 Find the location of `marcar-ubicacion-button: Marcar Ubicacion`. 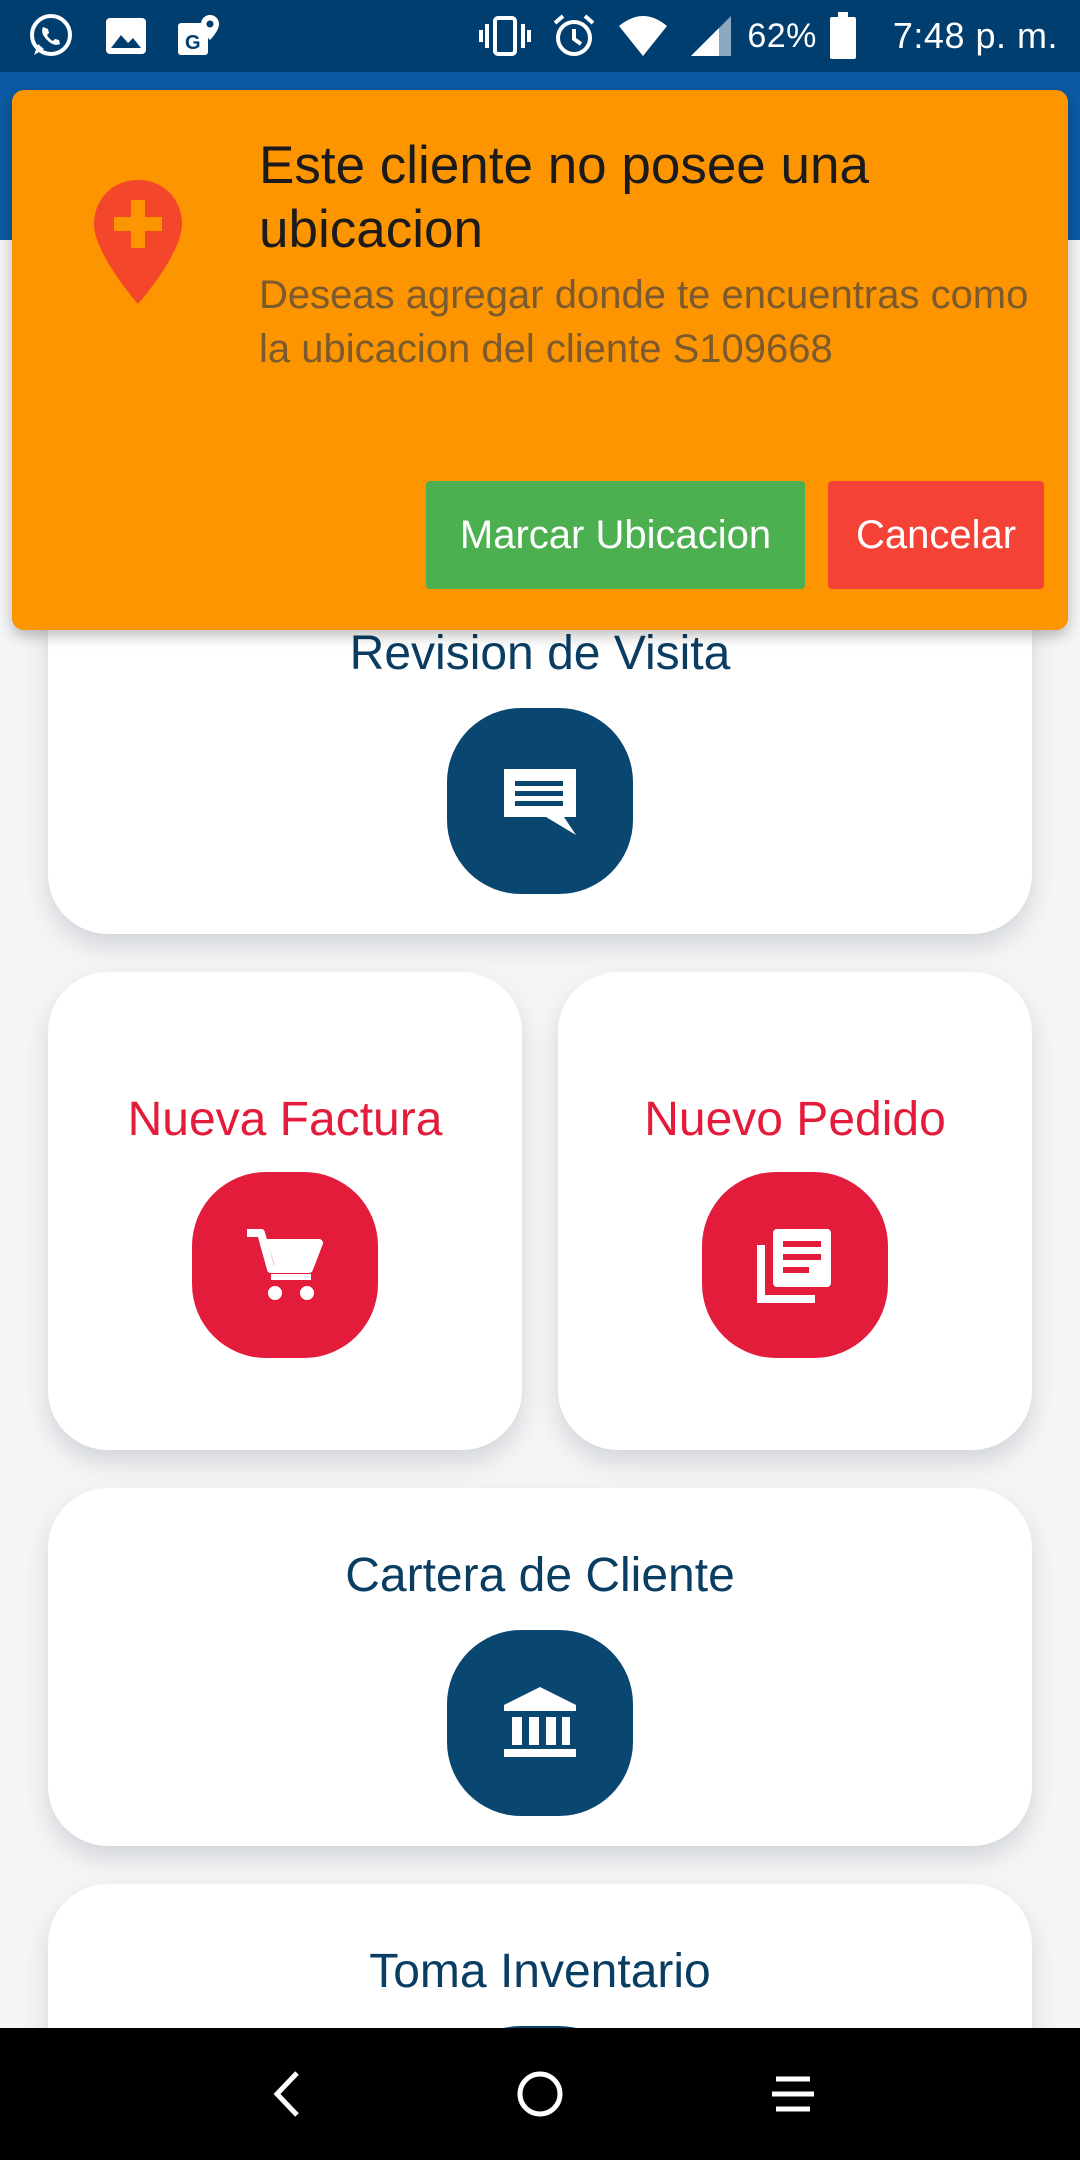

marcar-ubicacion-button: Marcar Ubicacion is located at coordinates (615, 535).